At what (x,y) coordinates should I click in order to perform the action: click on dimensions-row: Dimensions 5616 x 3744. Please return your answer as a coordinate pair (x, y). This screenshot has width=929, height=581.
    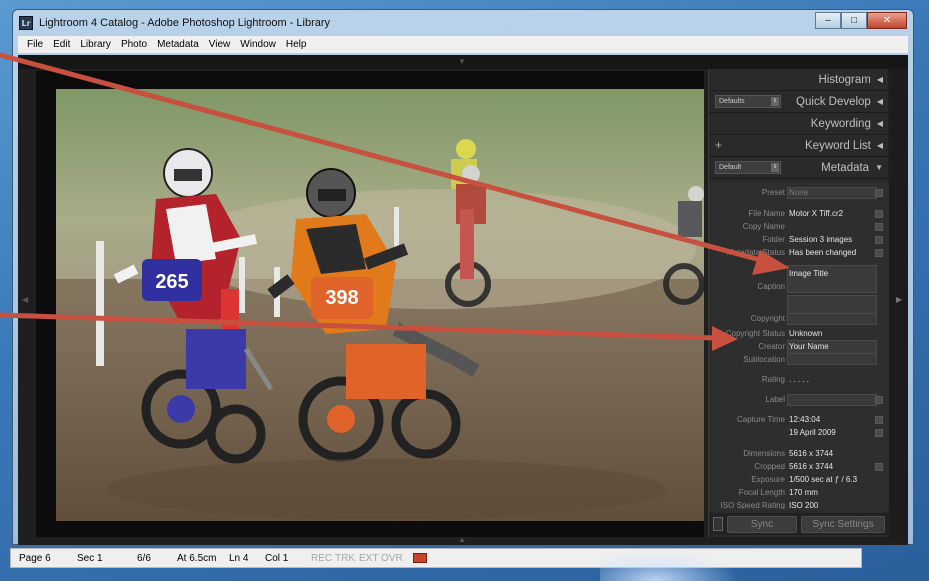
    Looking at the image, I should click on (788, 453).